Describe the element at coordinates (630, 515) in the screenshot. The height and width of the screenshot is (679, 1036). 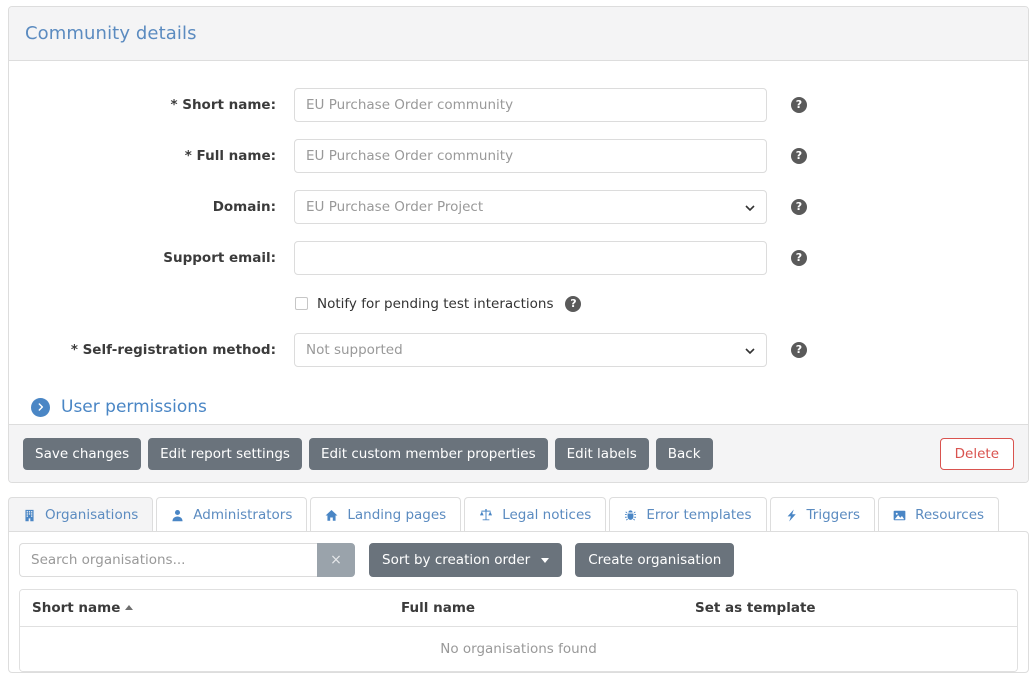
I see `bug-icon` at that location.